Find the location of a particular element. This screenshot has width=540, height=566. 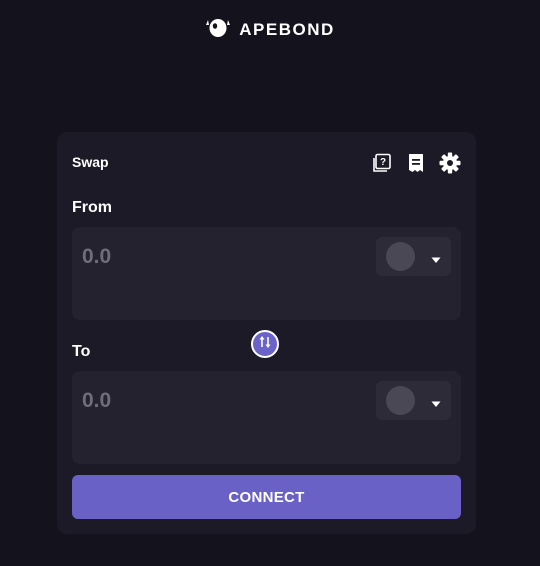

to-token-select is located at coordinates (413, 400).